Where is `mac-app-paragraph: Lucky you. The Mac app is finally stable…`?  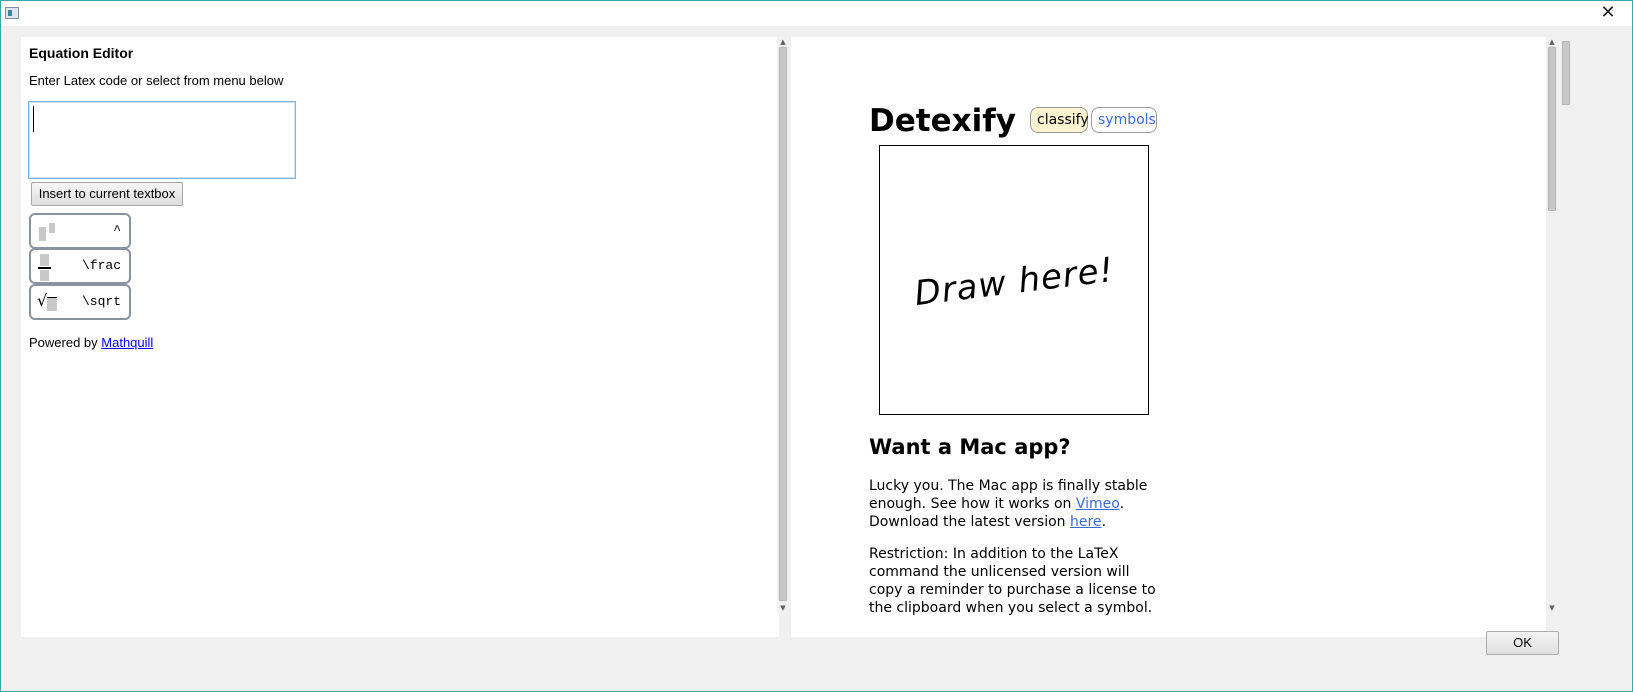 mac-app-paragraph: Lucky you. The Mac app is finally stable… is located at coordinates (1008, 504).